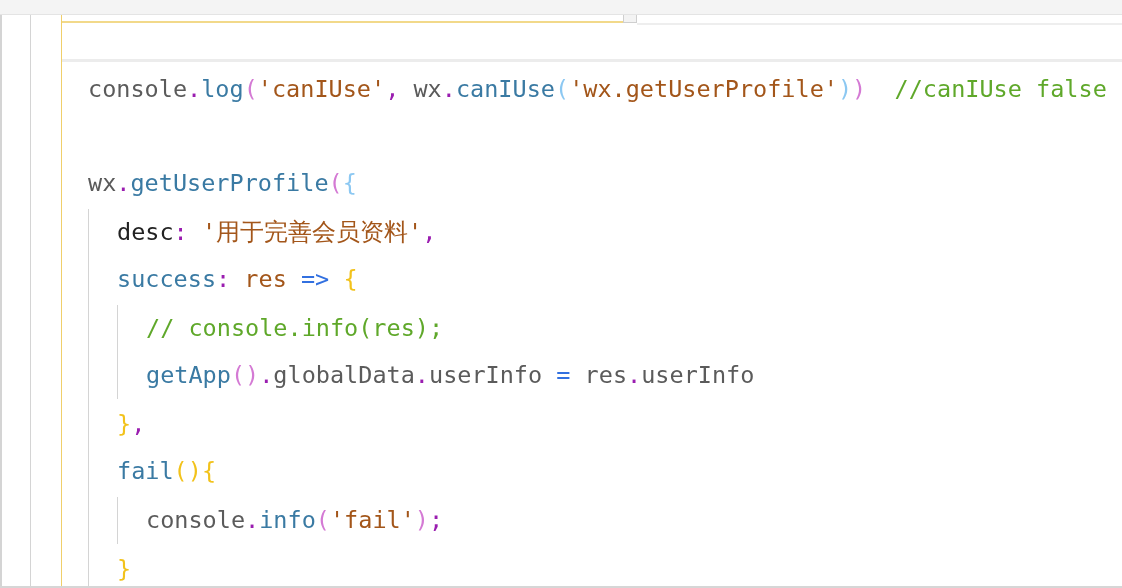  I want to click on code-line: console.log('canIUse', wx.canIUse('wx.getUserProfile')) //canIUse false, so click(598, 89).